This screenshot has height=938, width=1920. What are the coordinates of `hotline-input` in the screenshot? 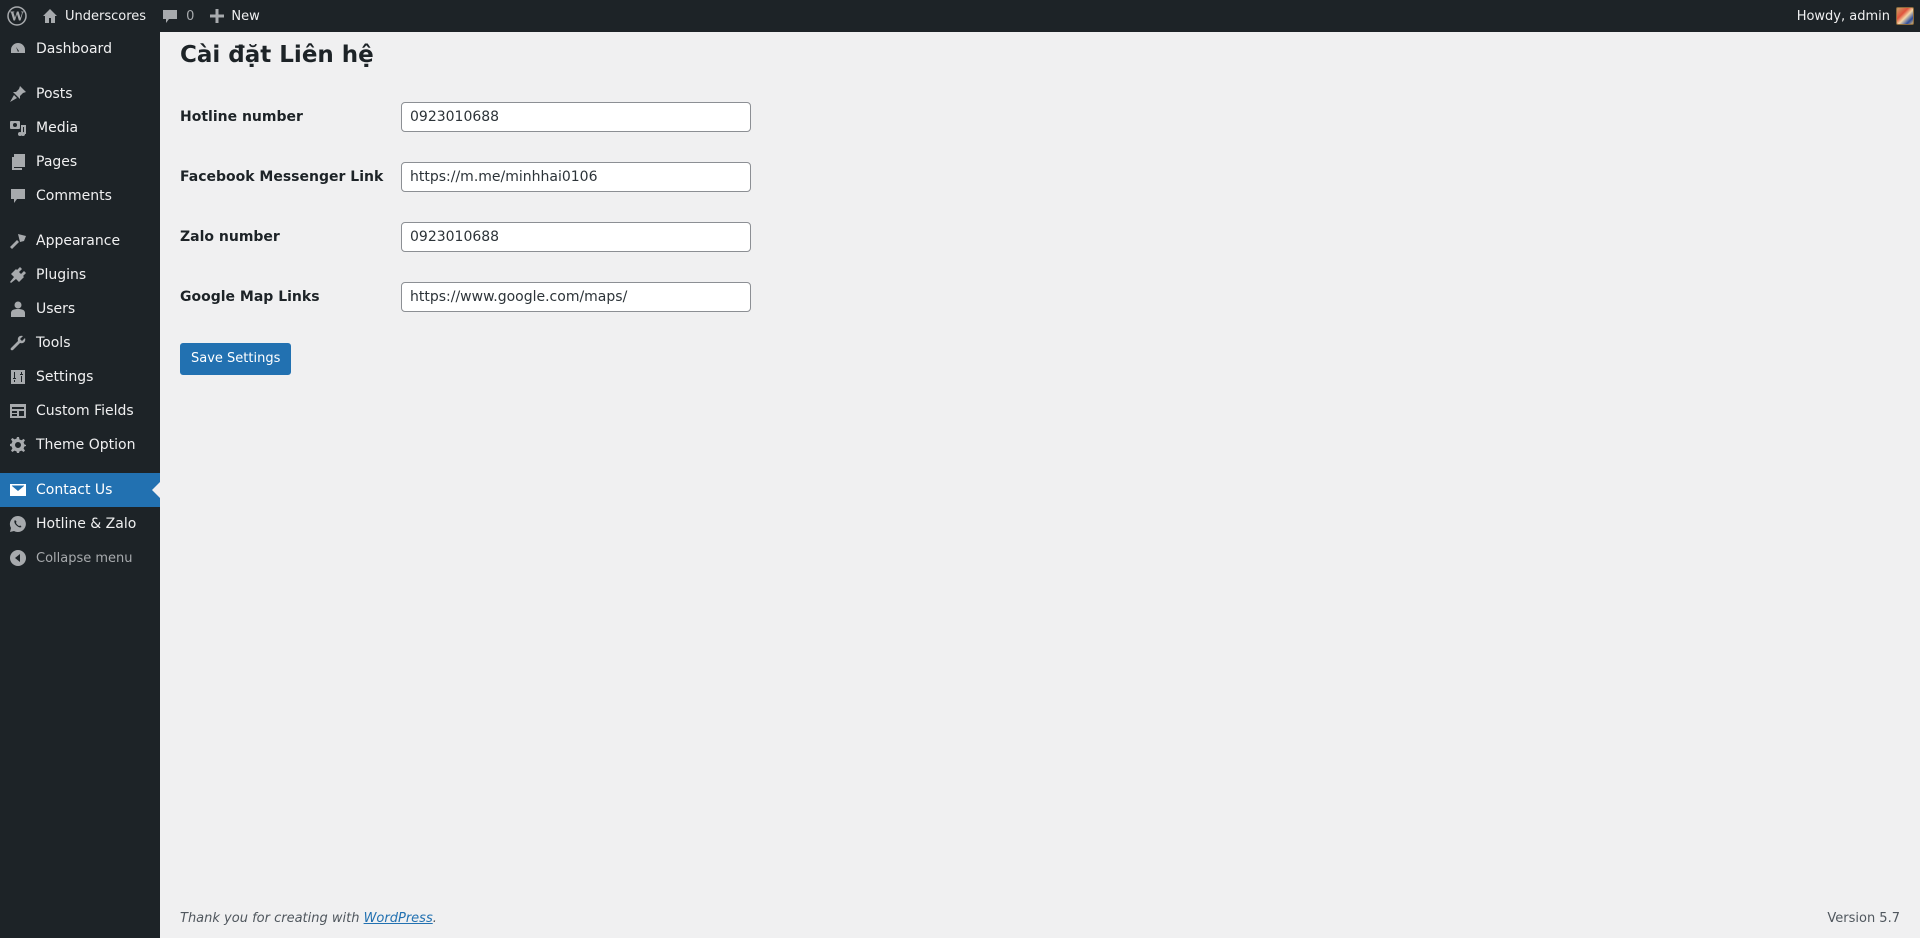 It's located at (576, 116).